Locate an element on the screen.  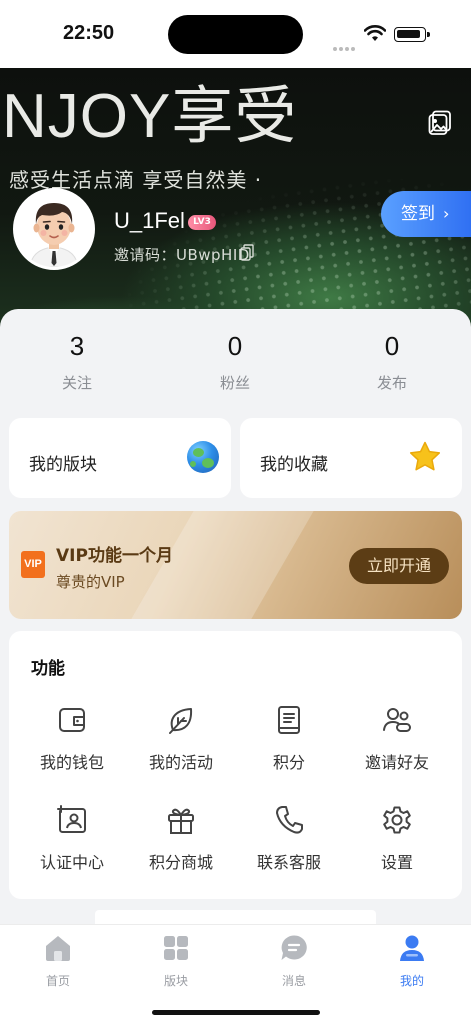
my-favorites-label: 我的收藏 is located at coordinates (294, 465).